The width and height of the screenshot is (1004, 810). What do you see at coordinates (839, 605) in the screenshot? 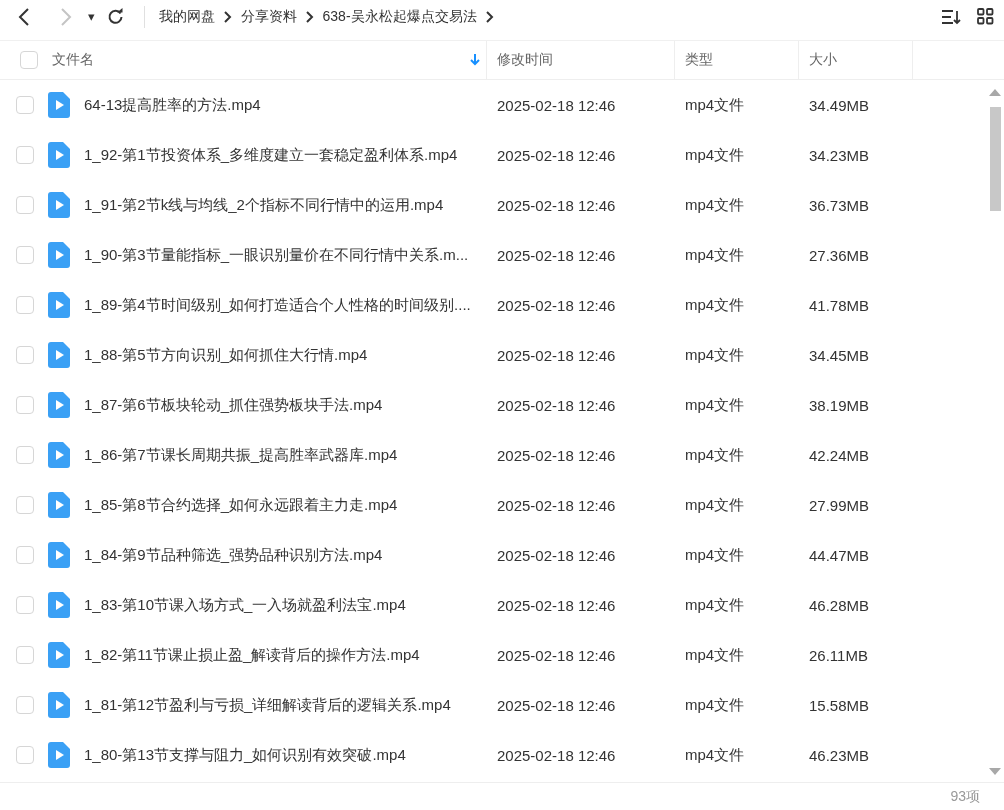
I see `file-size: 46.28MB` at bounding box center [839, 605].